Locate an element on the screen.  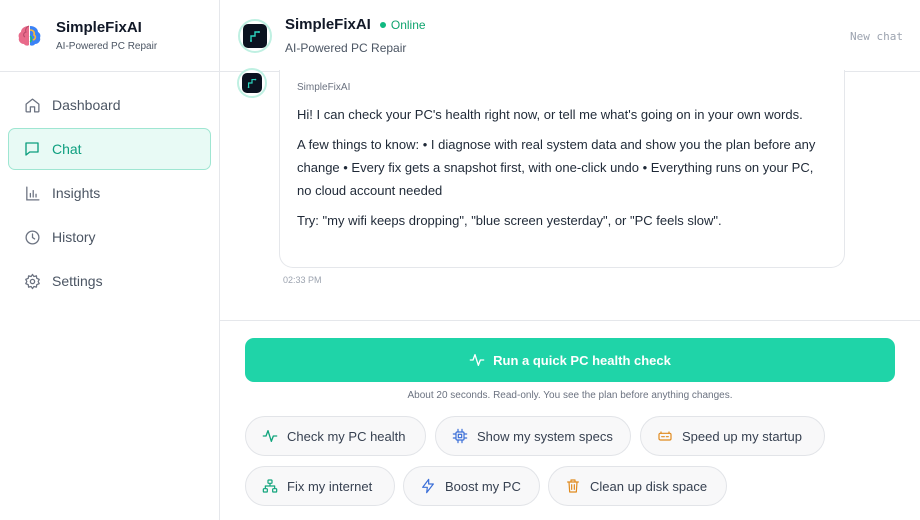
network-icon is located at coordinates (270, 486).